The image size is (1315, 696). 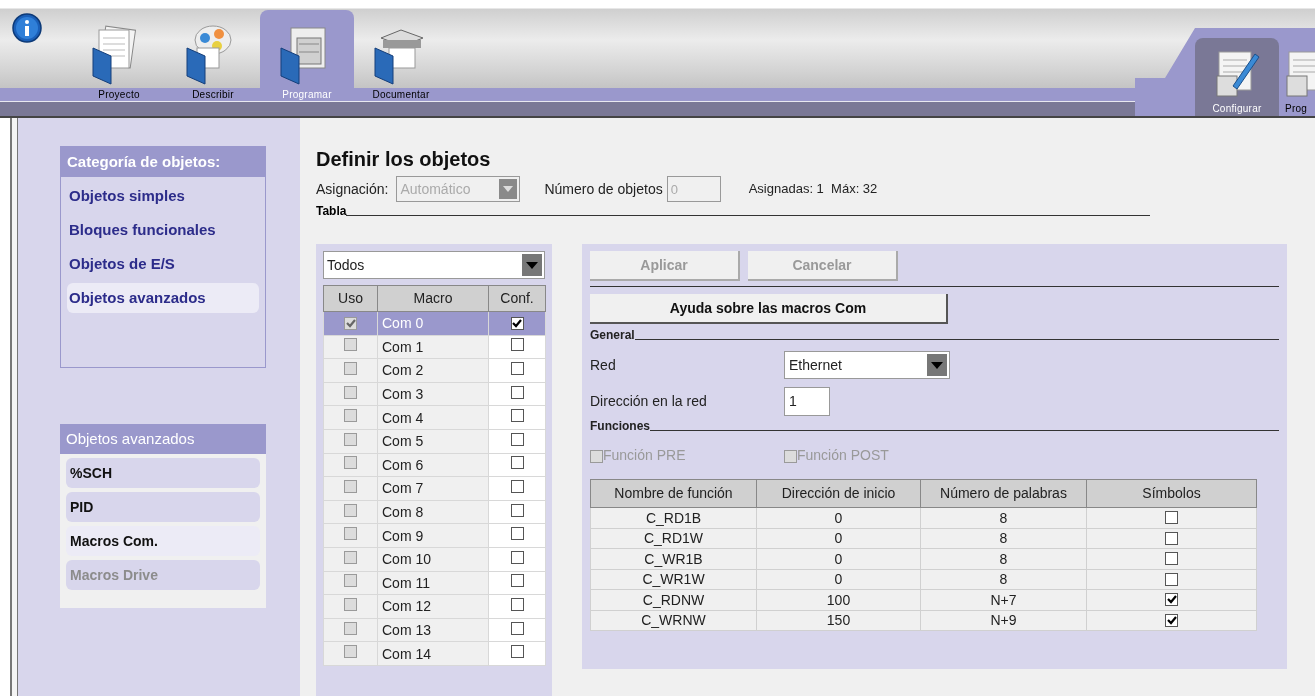 I want to click on table-row: Com 7, so click(x=434, y=488).